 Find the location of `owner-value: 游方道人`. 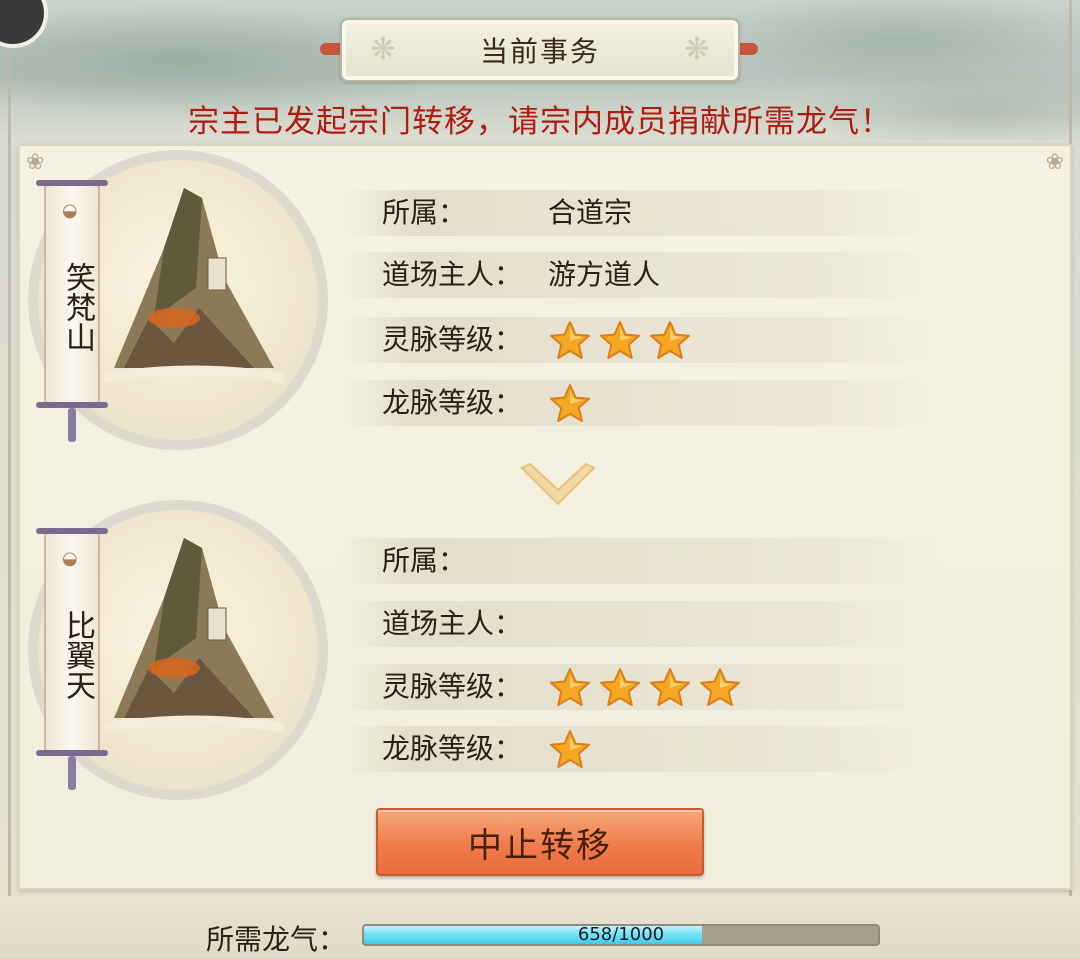

owner-value: 游方道人 is located at coordinates (604, 274).